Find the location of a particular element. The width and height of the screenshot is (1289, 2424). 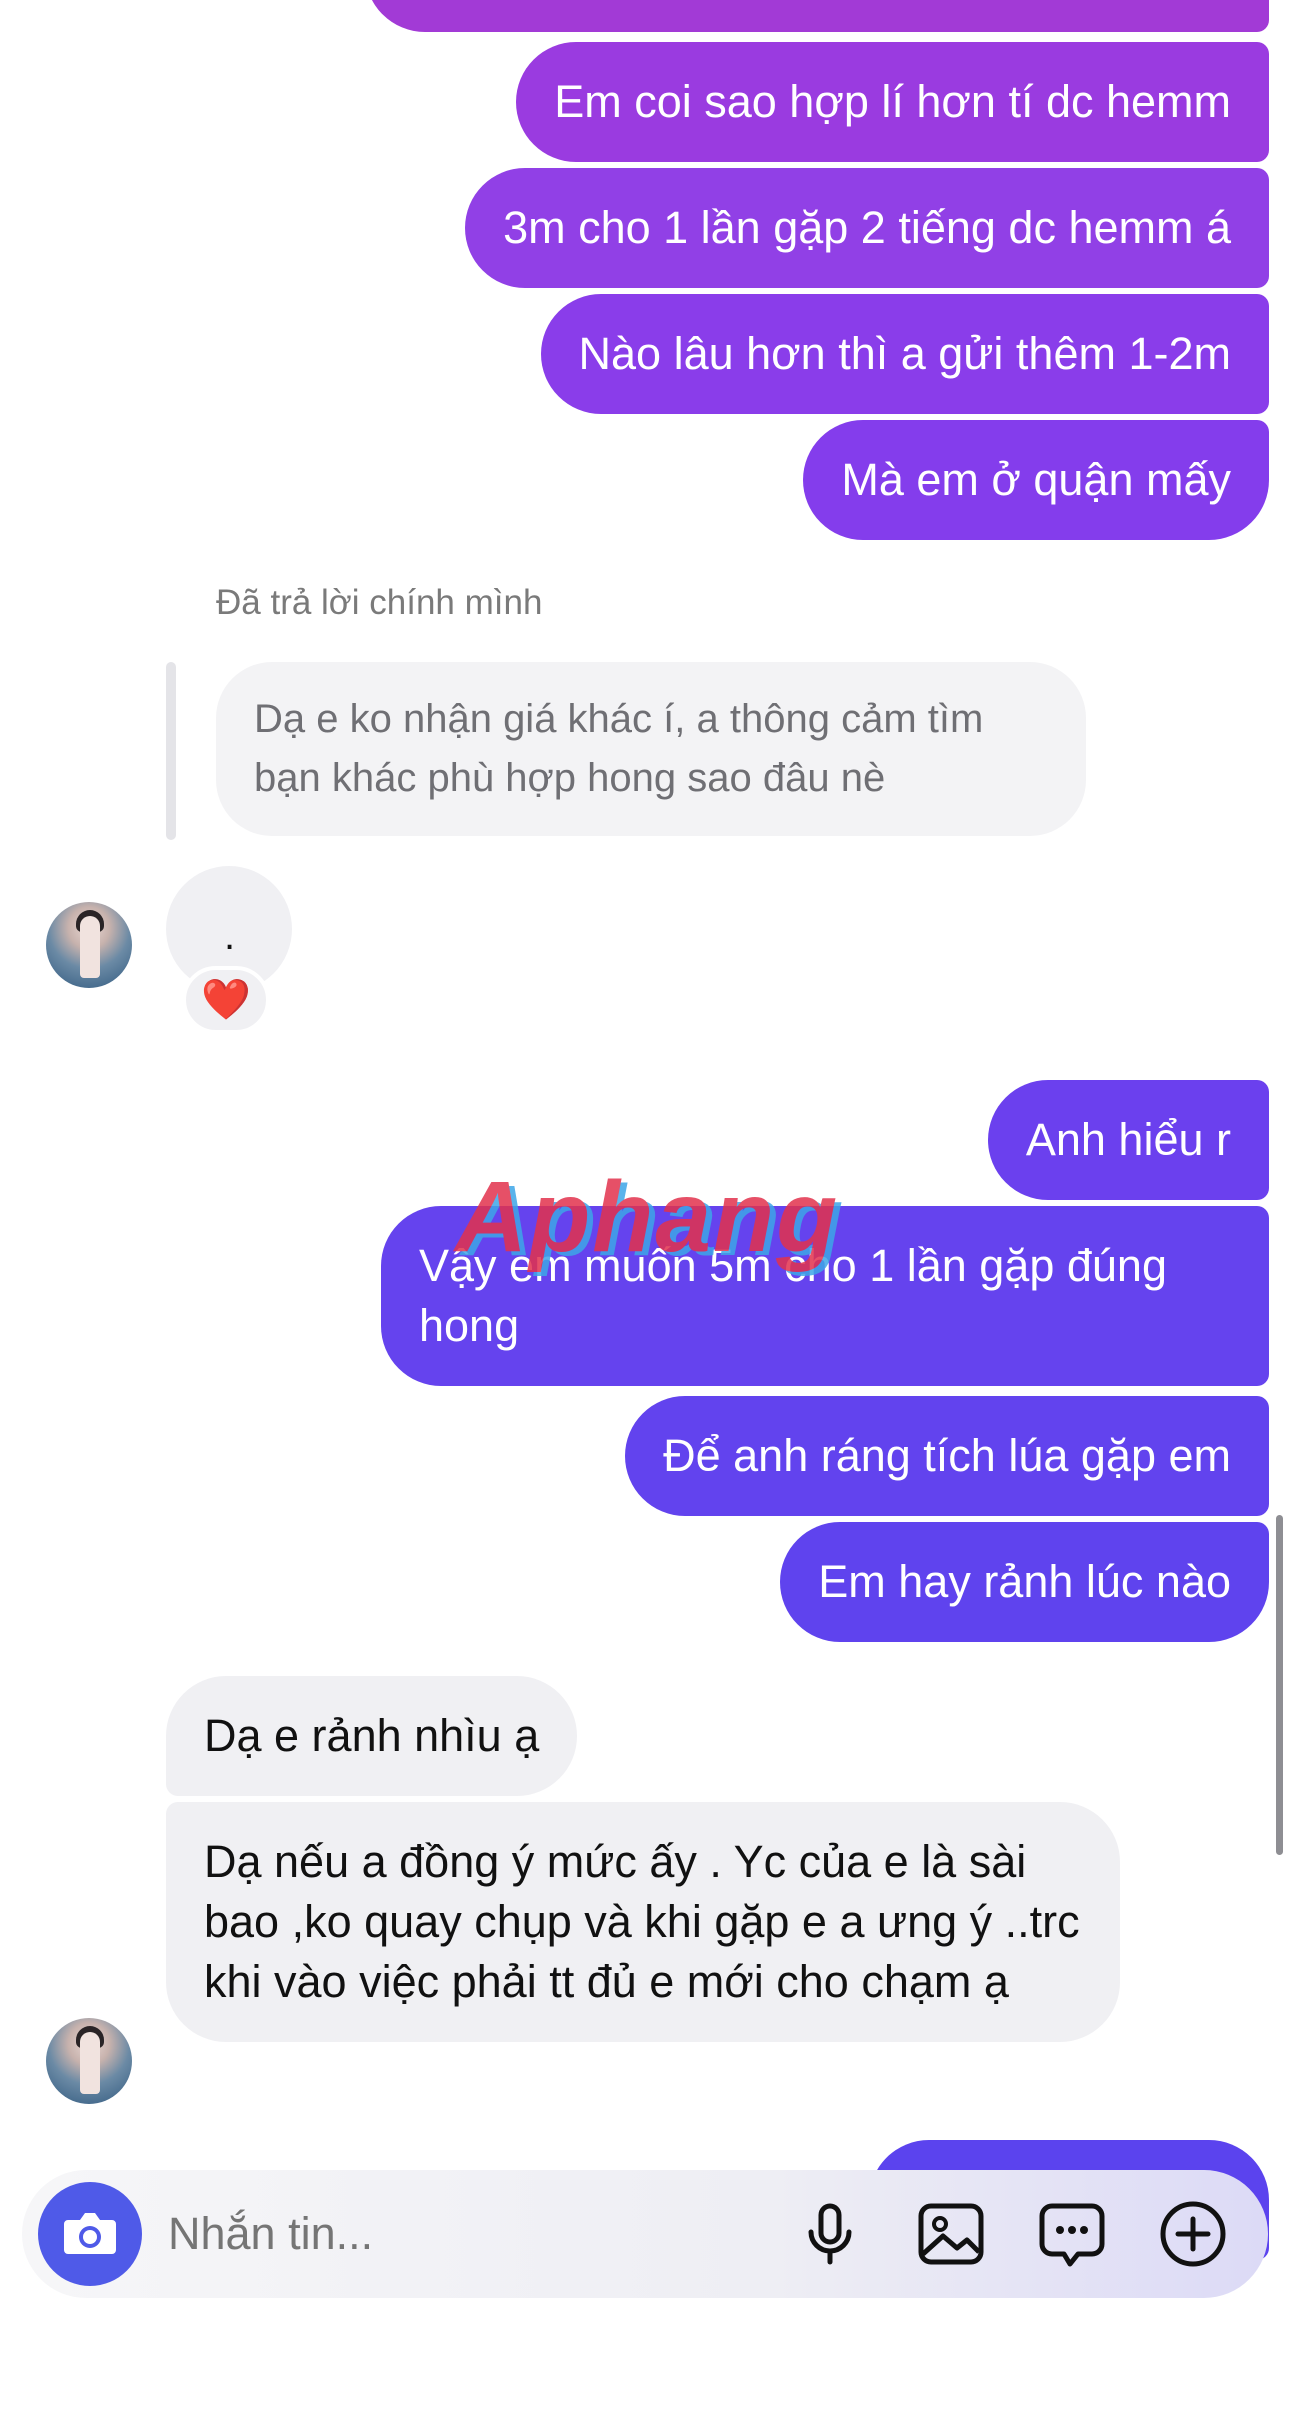

camera-button is located at coordinates (90, 2234).